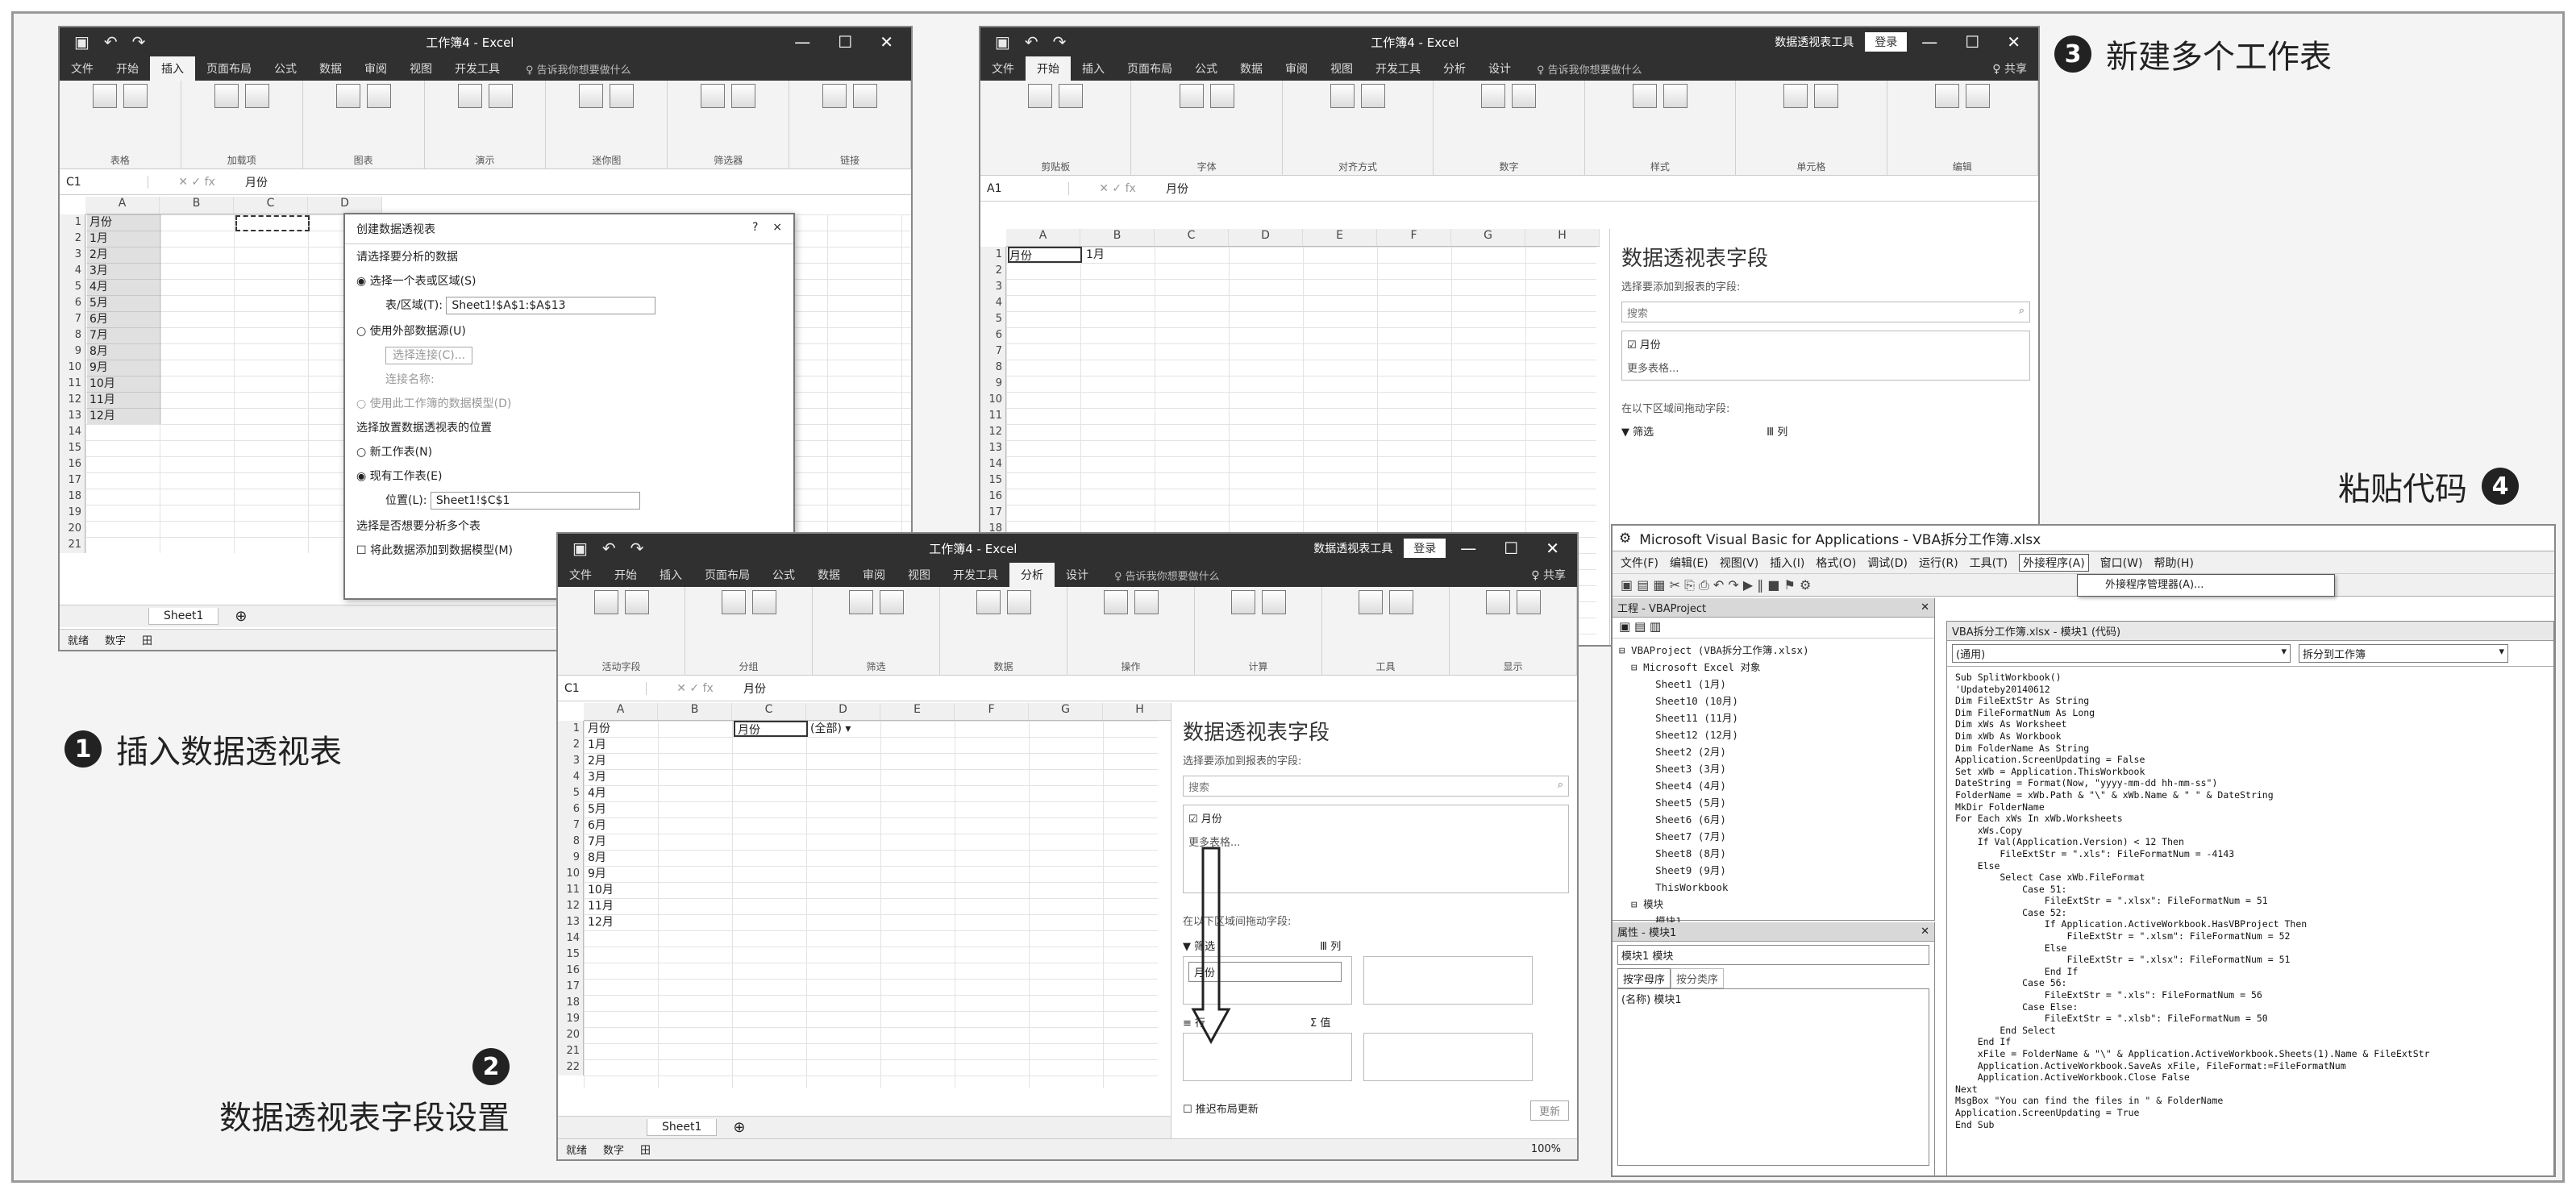  Describe the element at coordinates (1787, 563) in the screenshot. I see `vba-menu-item: 插入(I)` at that location.